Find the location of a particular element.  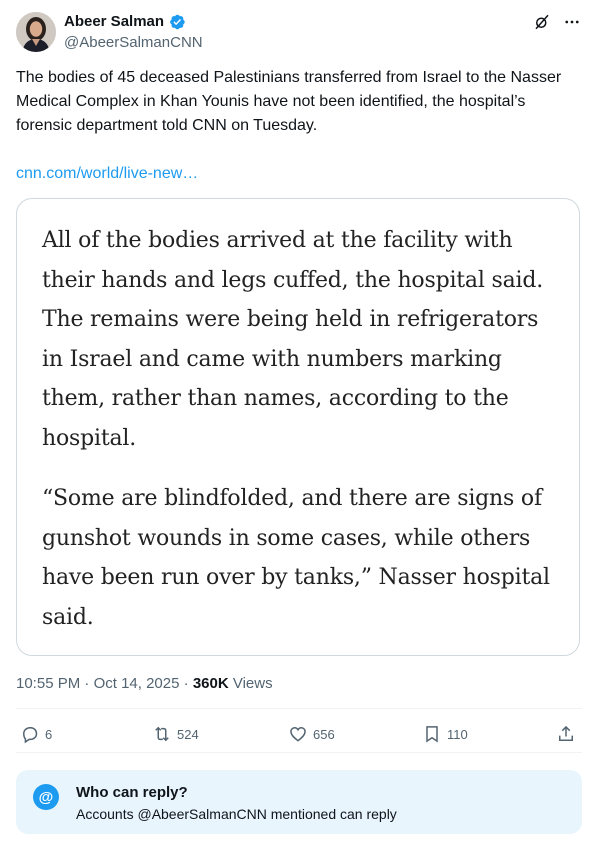

mention-icon: @ is located at coordinates (46, 797).